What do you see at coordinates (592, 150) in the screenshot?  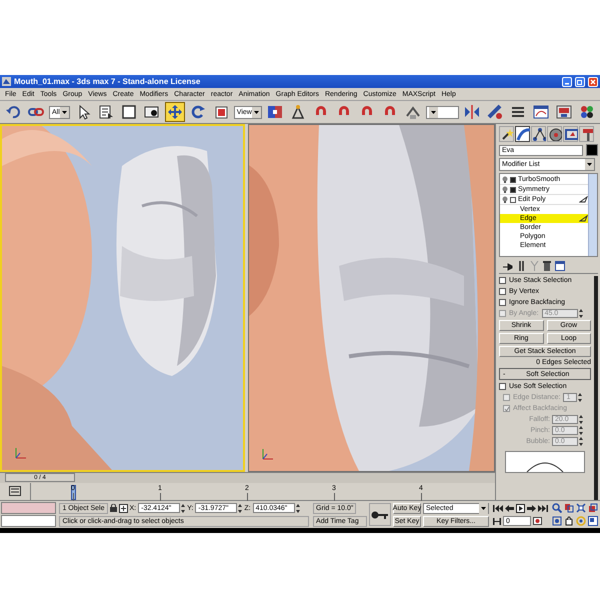 I see `color-swatch` at bounding box center [592, 150].